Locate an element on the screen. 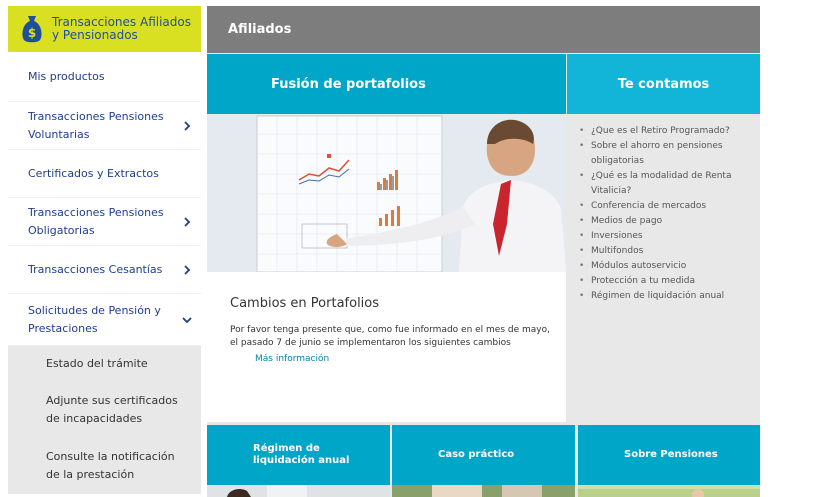  sidebar-subitem-estado-tramite: Estado del trámite is located at coordinates (104, 364).